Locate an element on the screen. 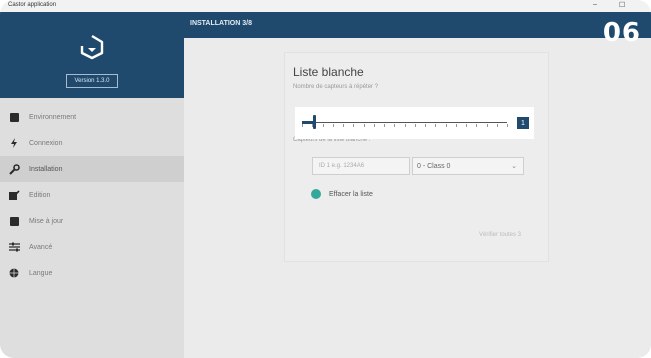  title-bar: Castor application – ☐ is located at coordinates (325, 6).